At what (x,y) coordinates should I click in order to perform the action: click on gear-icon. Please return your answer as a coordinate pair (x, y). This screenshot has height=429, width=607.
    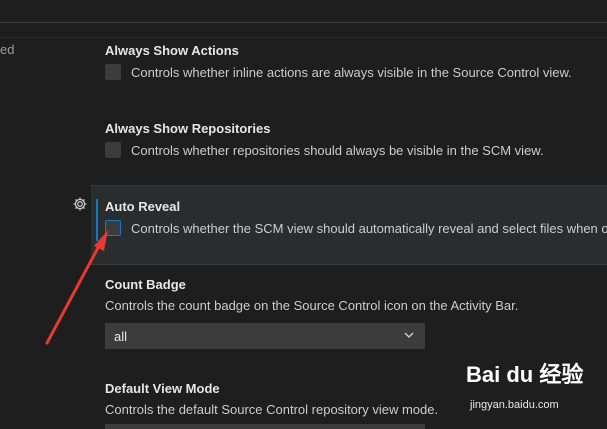
    Looking at the image, I should click on (80, 204).